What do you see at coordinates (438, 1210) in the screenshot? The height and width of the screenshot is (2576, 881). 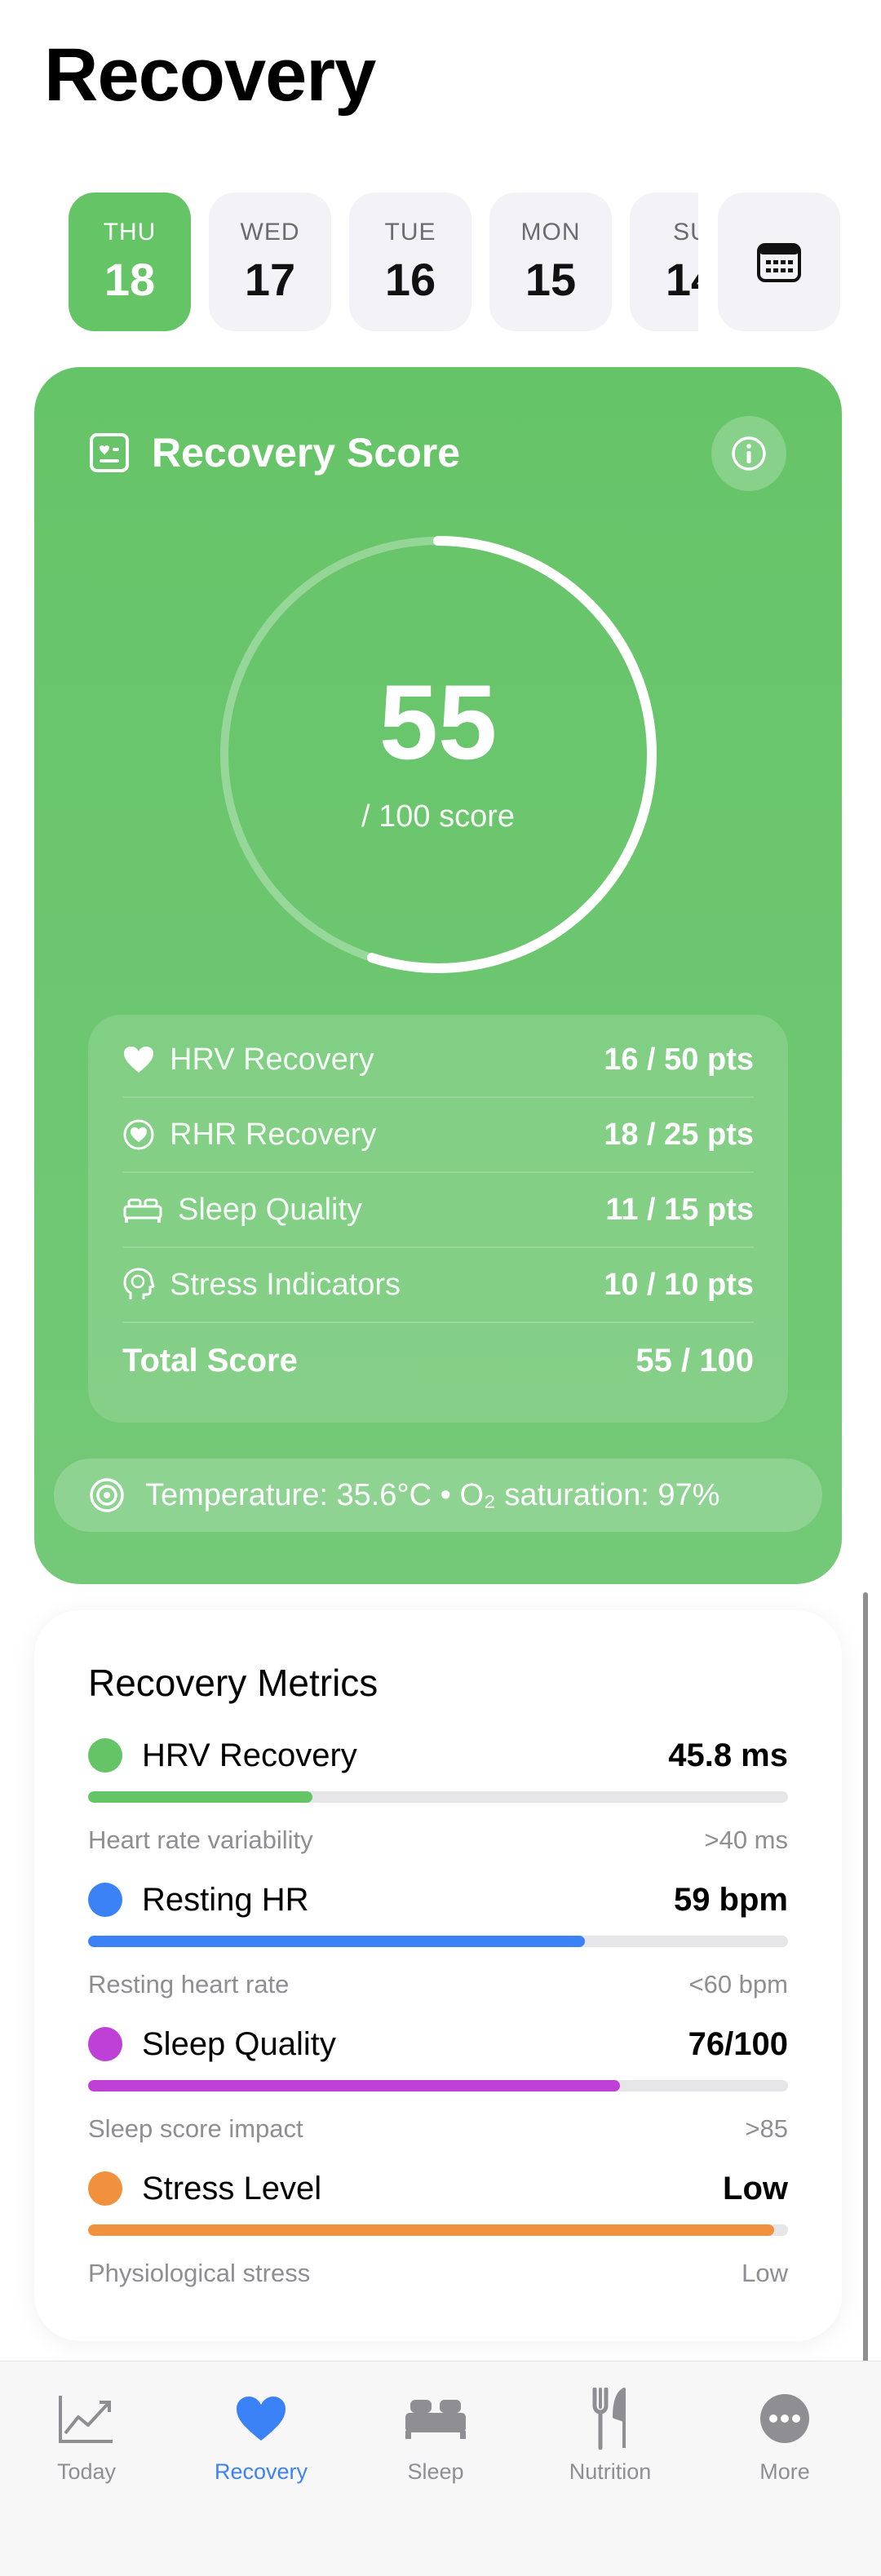 I see `breakdown-row-sleep: Sleep Quality 11 / 15 pts` at bounding box center [438, 1210].